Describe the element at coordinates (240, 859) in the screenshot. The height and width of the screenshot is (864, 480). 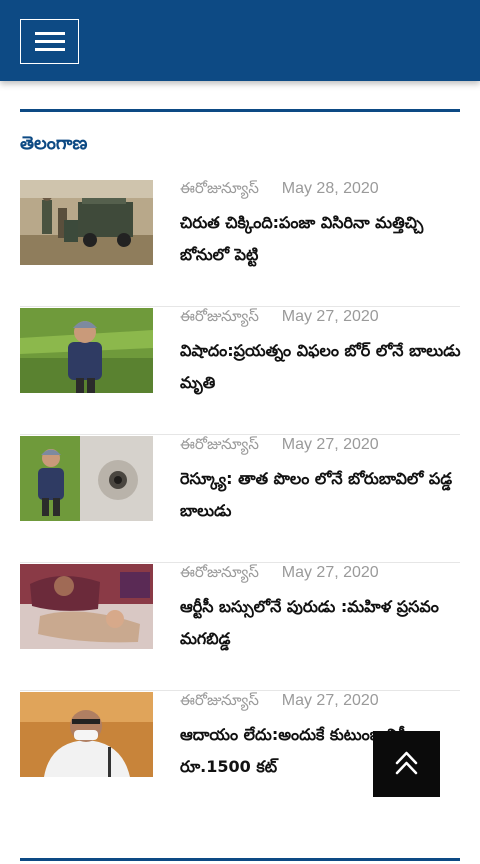
I see `footer-divider` at that location.